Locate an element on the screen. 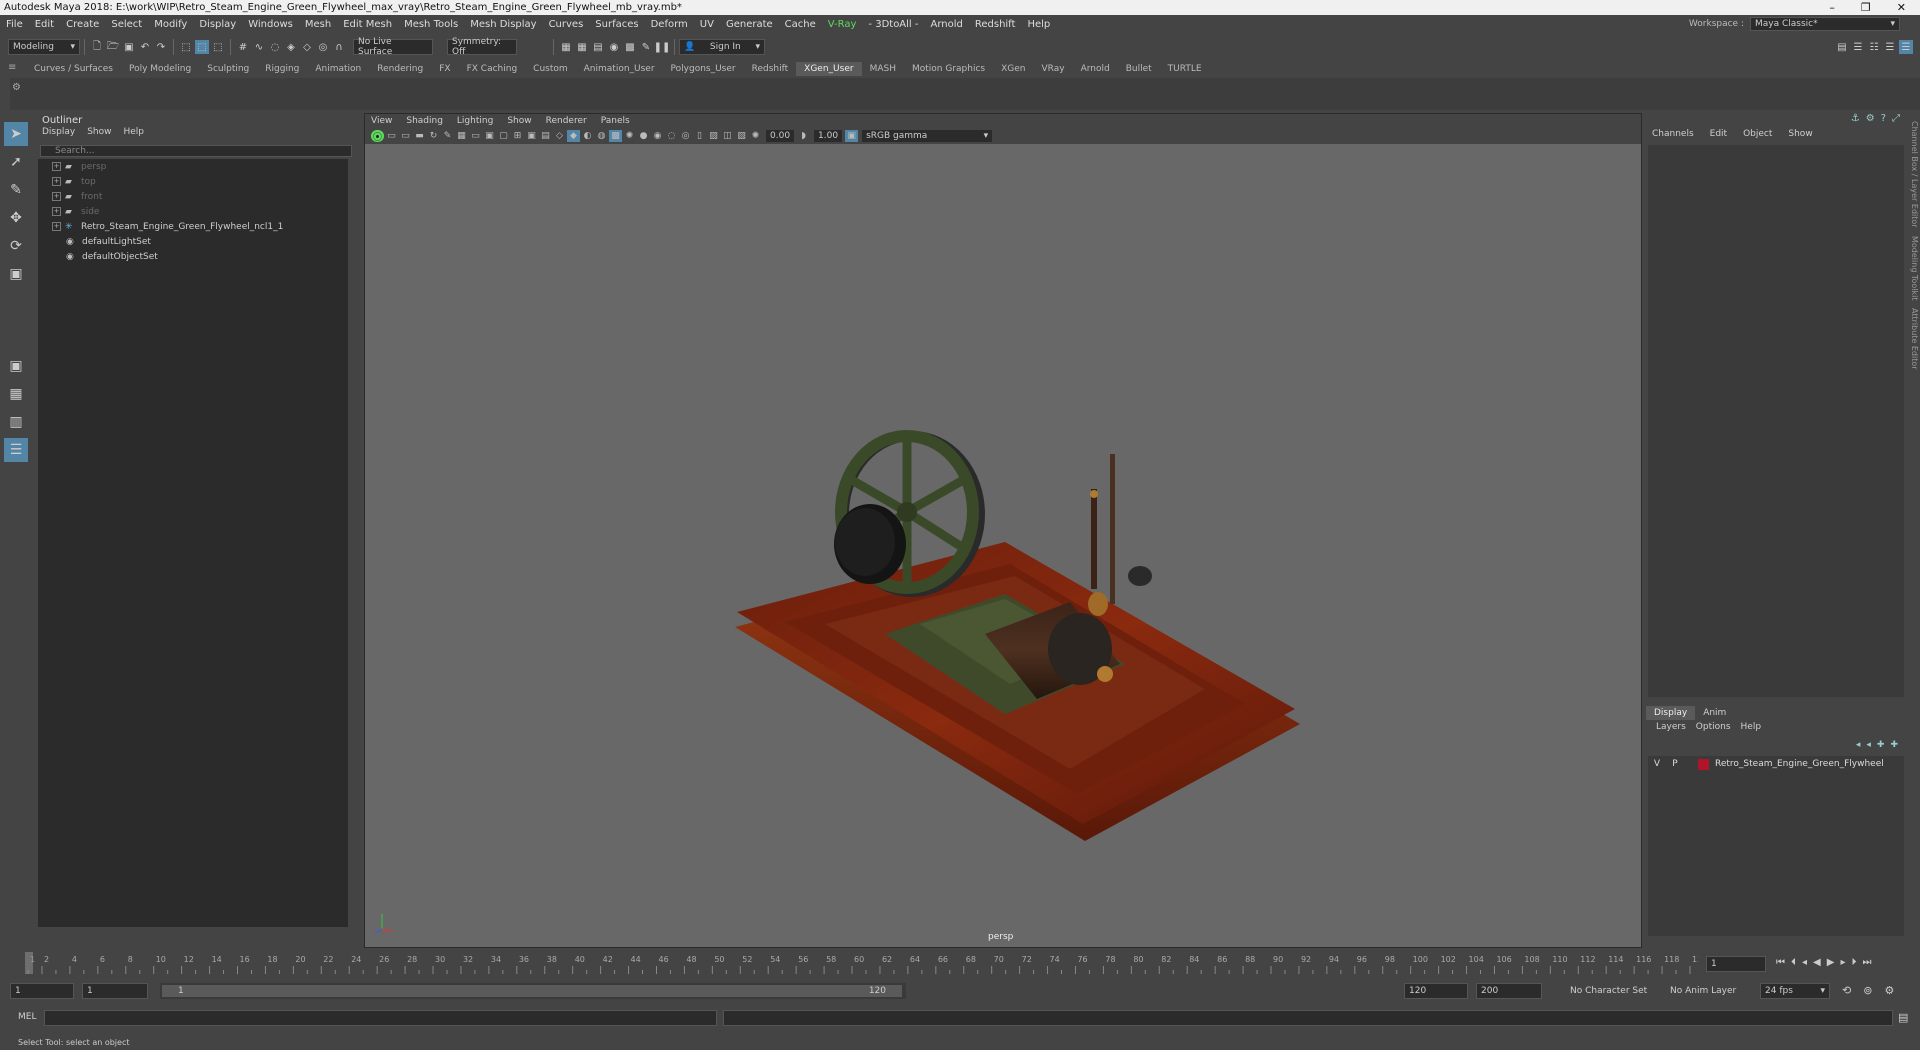  bookmark-icon: ▭ is located at coordinates (405, 136).